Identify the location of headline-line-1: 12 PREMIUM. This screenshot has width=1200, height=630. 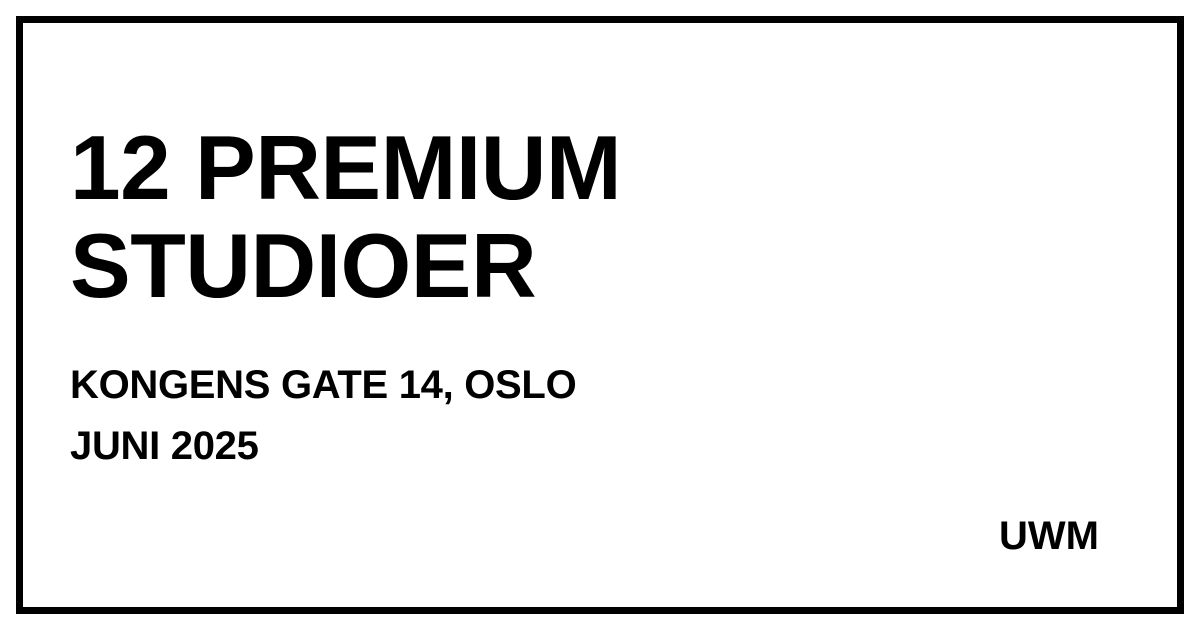
(346, 168).